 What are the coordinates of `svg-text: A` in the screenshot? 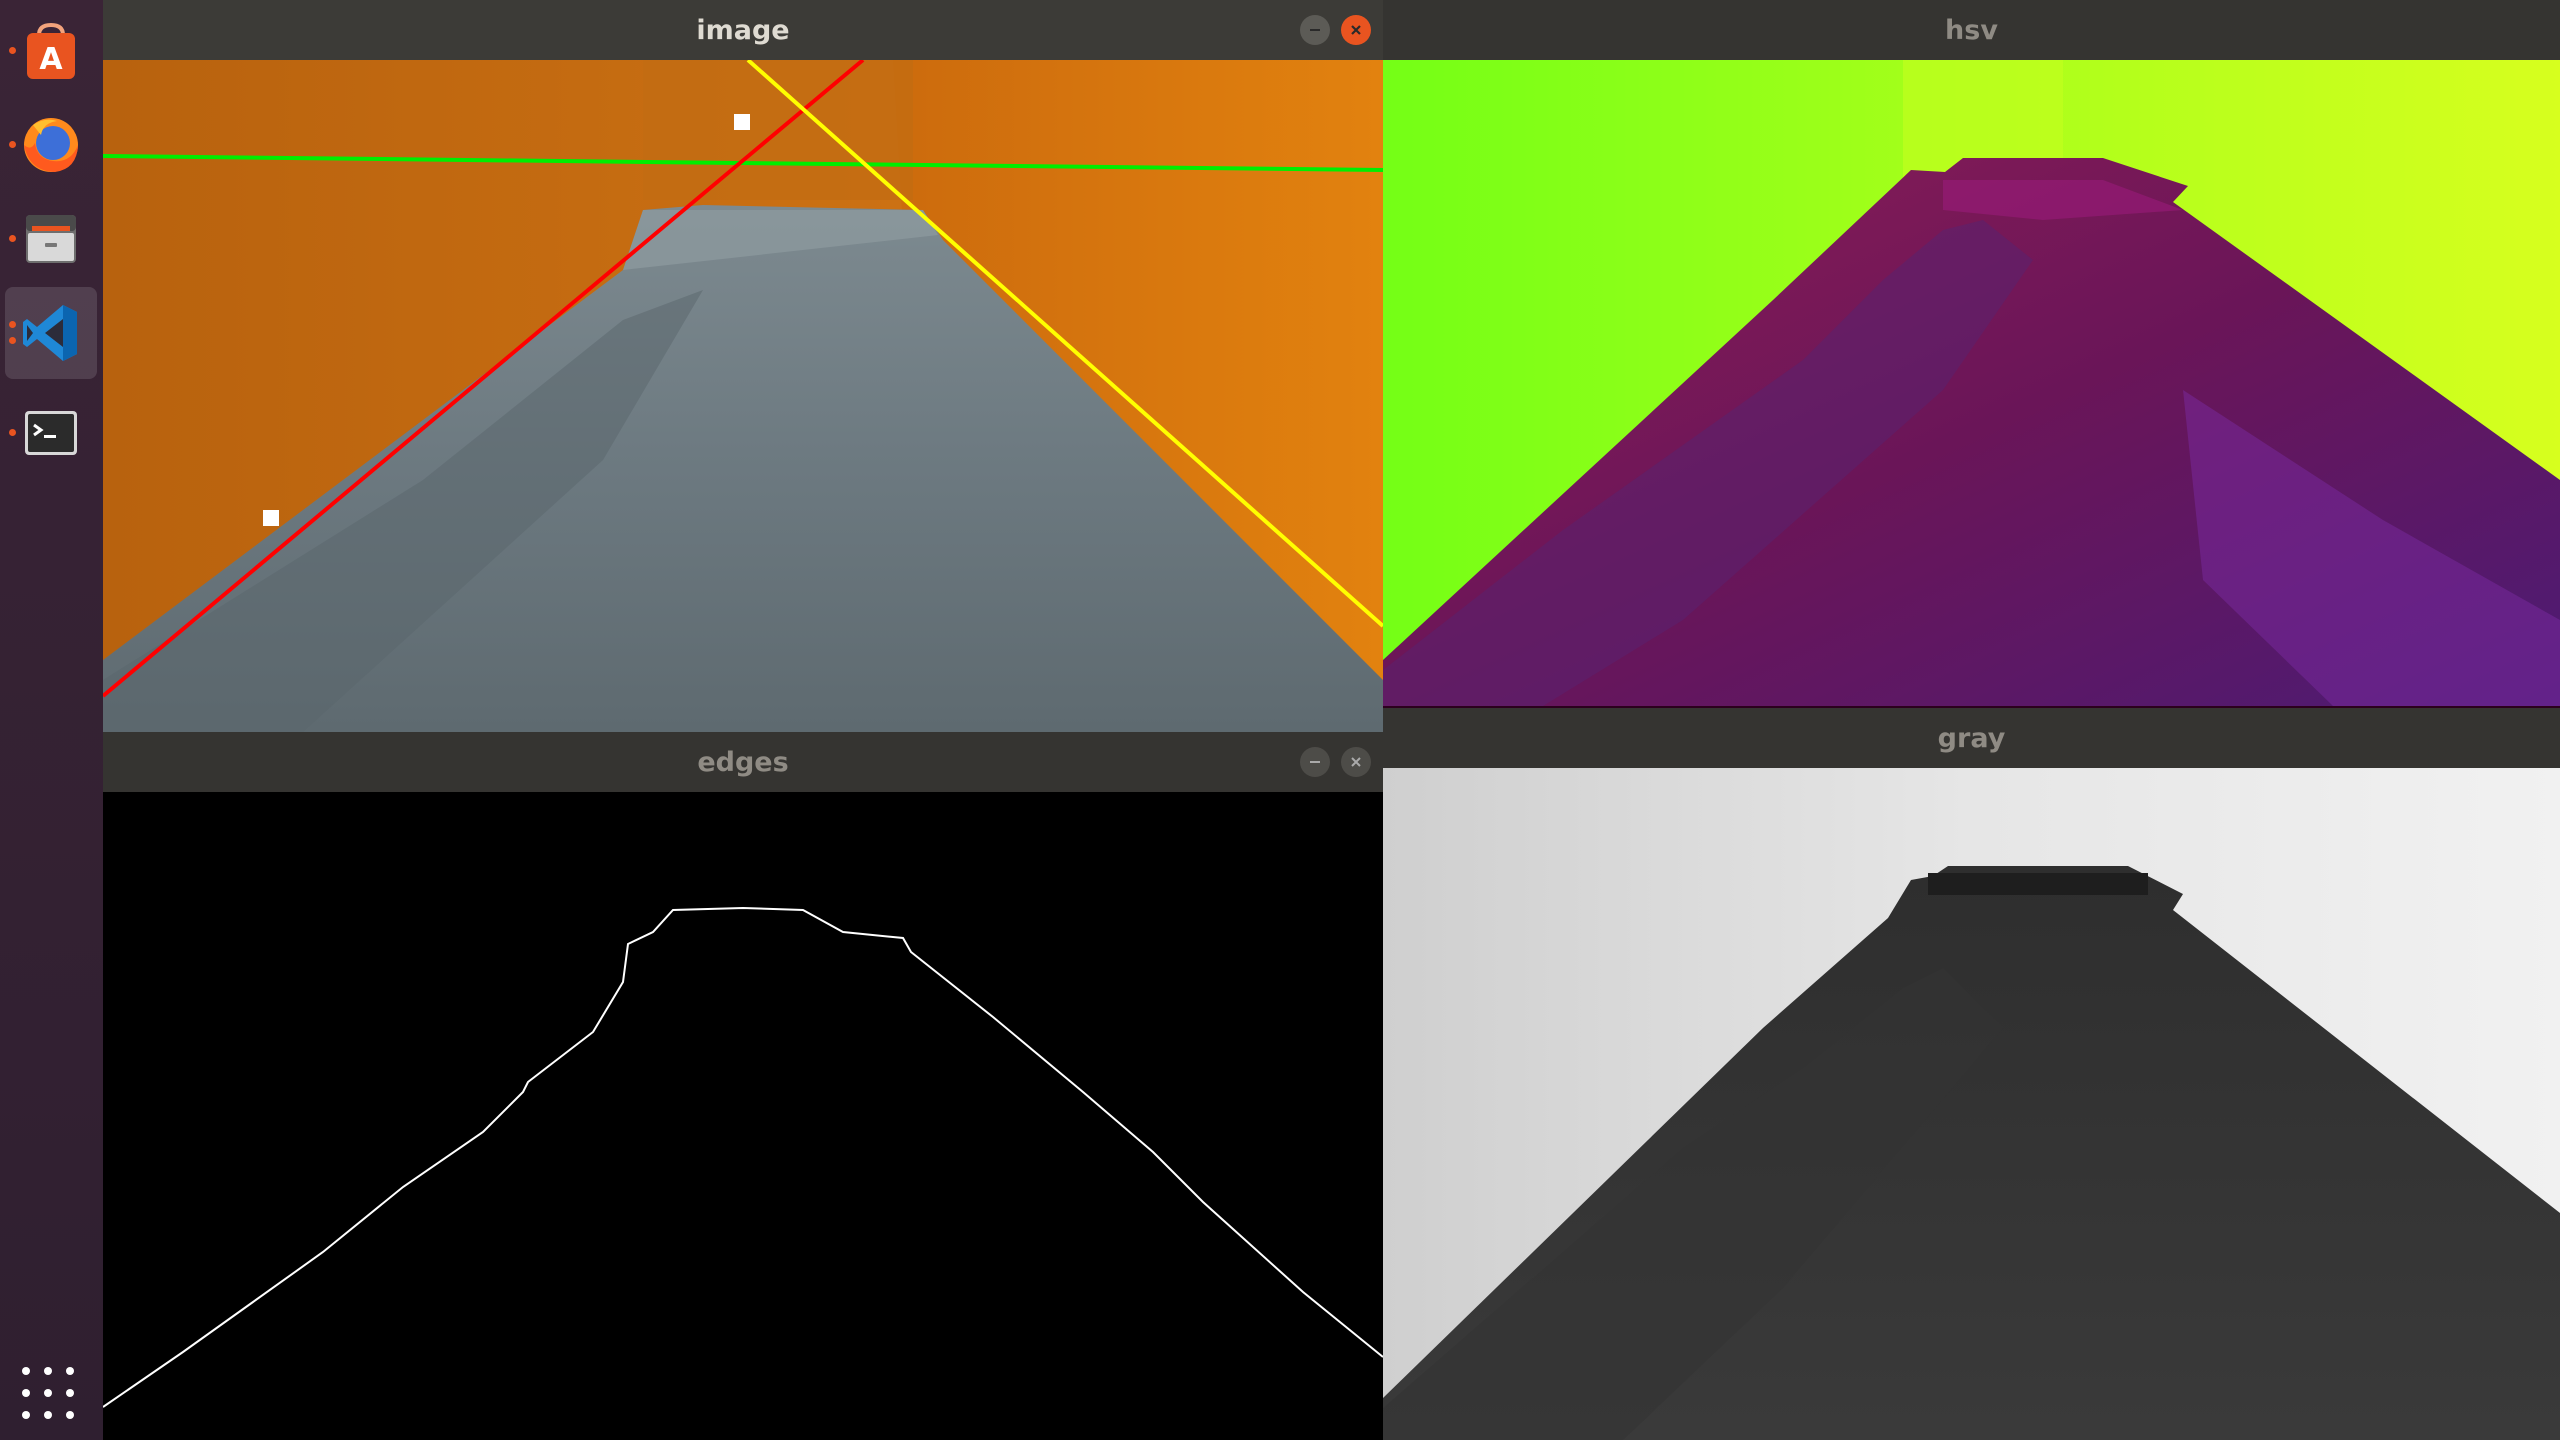 It's located at (51, 59).